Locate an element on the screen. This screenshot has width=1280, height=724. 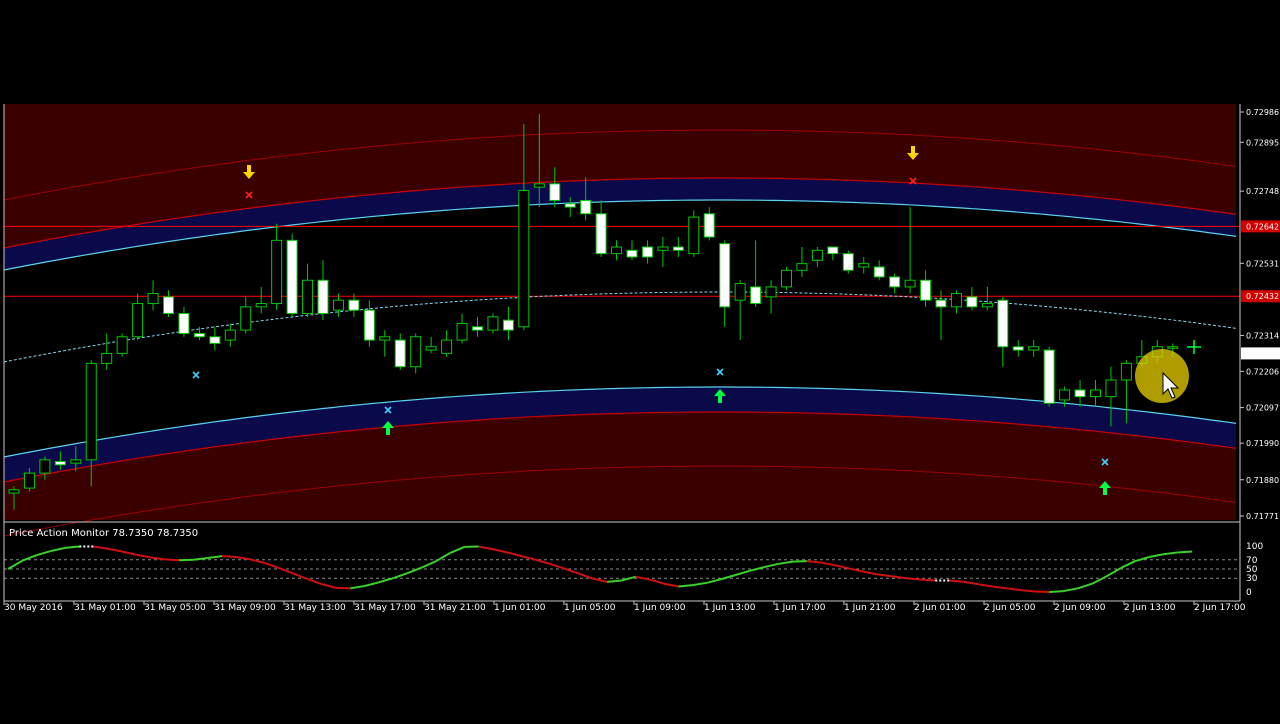
price-label: 0.72531 is located at coordinates (1262, 263).